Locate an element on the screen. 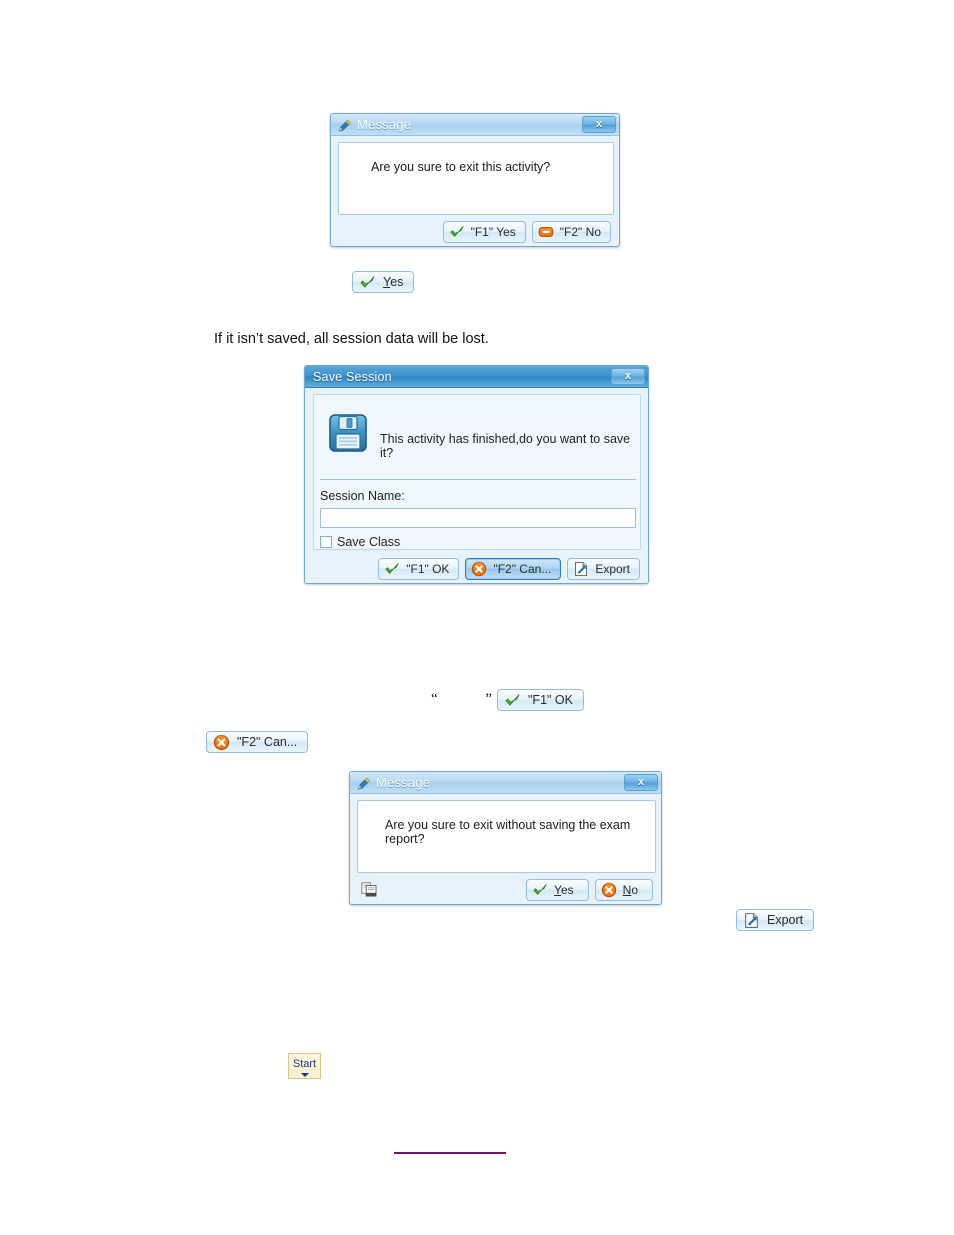 The image size is (954, 1235). f2-no-button: "F2" No is located at coordinates (571, 232).